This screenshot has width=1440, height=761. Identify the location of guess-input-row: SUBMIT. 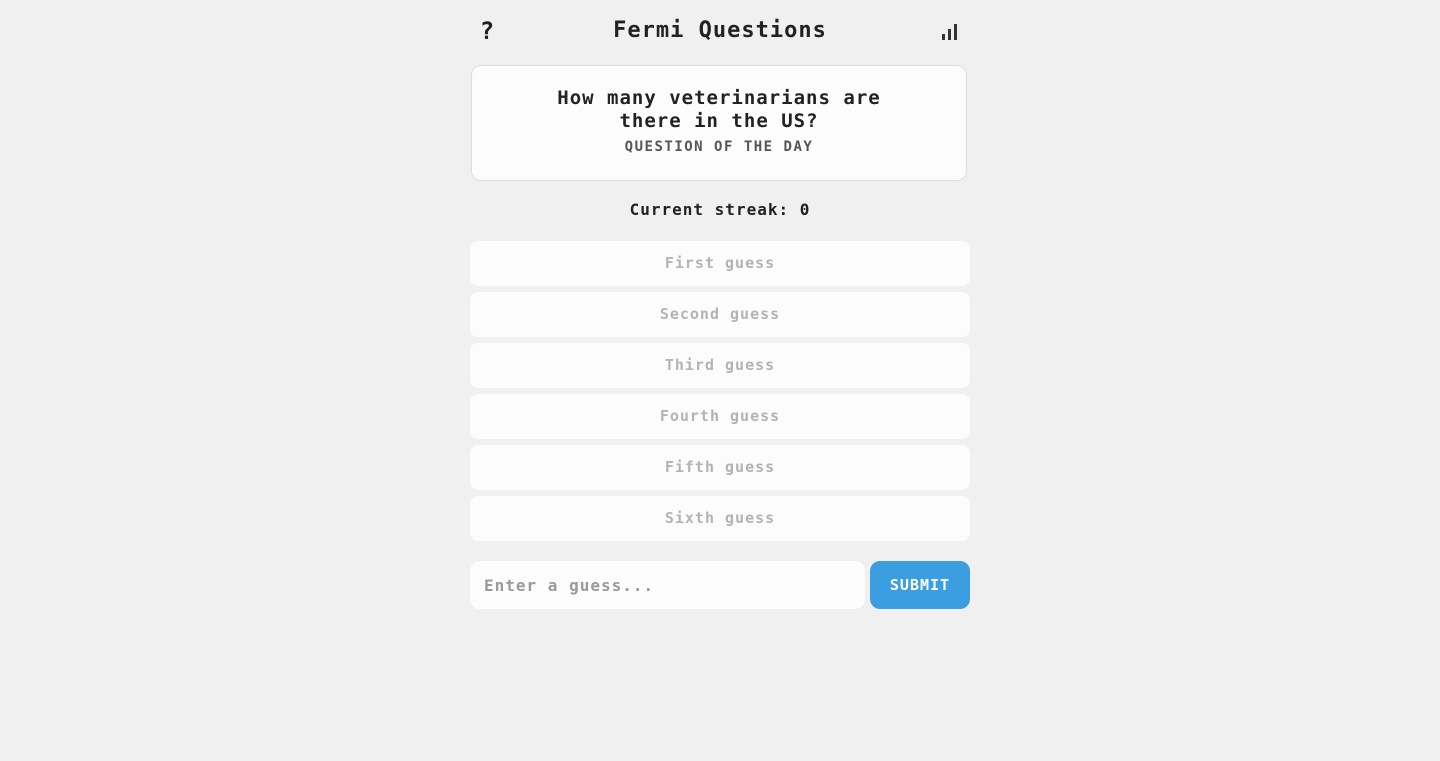
(720, 585).